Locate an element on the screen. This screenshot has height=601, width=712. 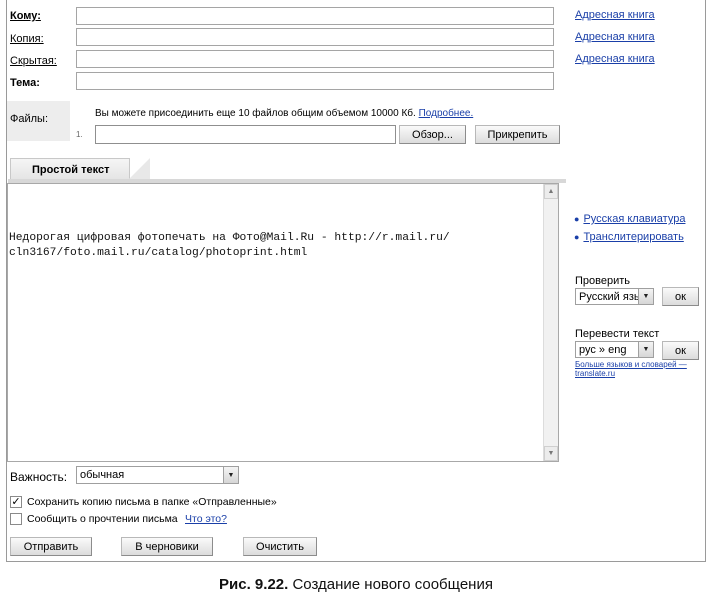
translate-direction-value: рус » eng is located at coordinates (603, 349).